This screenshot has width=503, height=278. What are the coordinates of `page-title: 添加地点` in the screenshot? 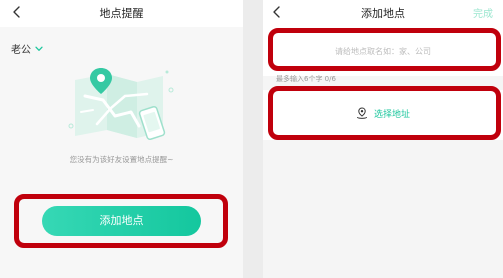 It's located at (383, 13).